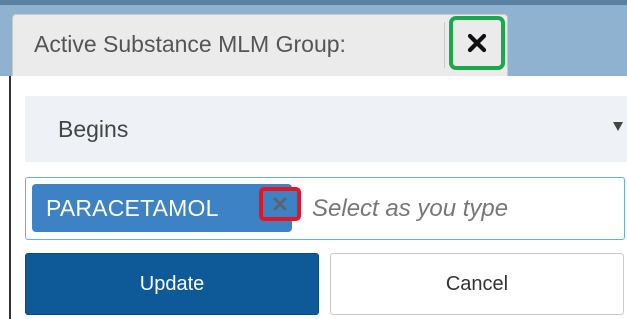 The image size is (627, 319). Describe the element at coordinates (172, 284) in the screenshot. I see `update-button: Update` at that location.